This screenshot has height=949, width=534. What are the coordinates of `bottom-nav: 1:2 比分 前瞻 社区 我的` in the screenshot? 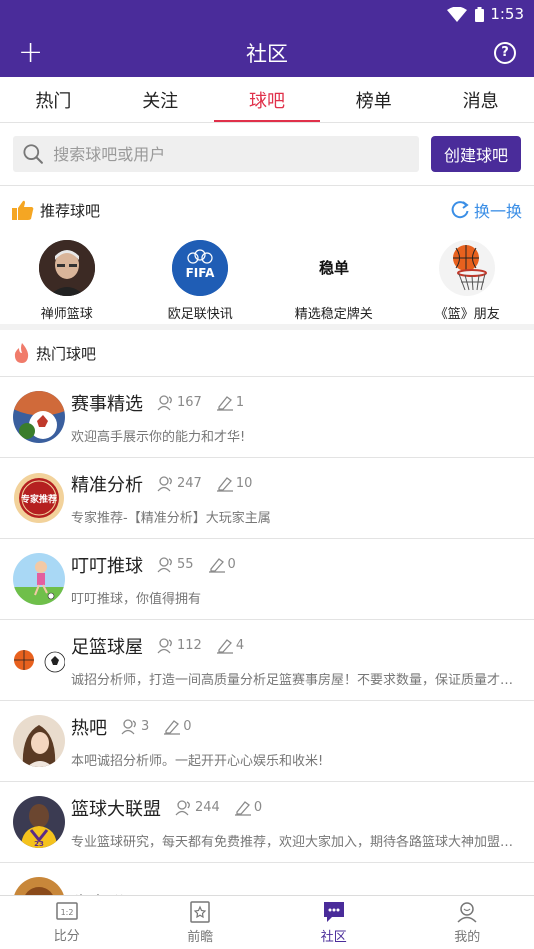 It's located at (267, 922).